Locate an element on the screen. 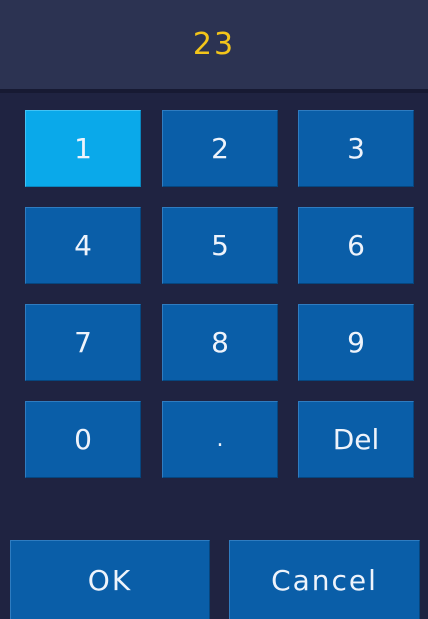 This screenshot has width=428, height=619. key-2: 2 is located at coordinates (220, 148).